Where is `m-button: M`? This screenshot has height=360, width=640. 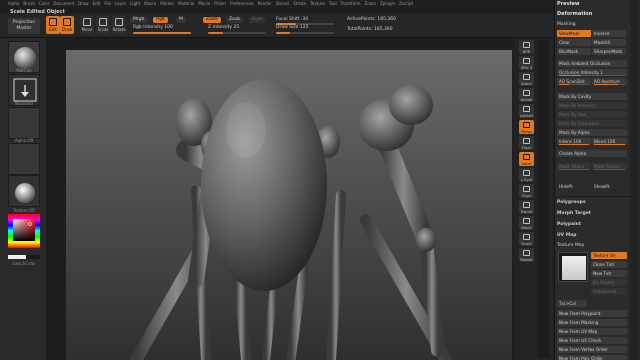
m-button: M is located at coordinates (181, 20).